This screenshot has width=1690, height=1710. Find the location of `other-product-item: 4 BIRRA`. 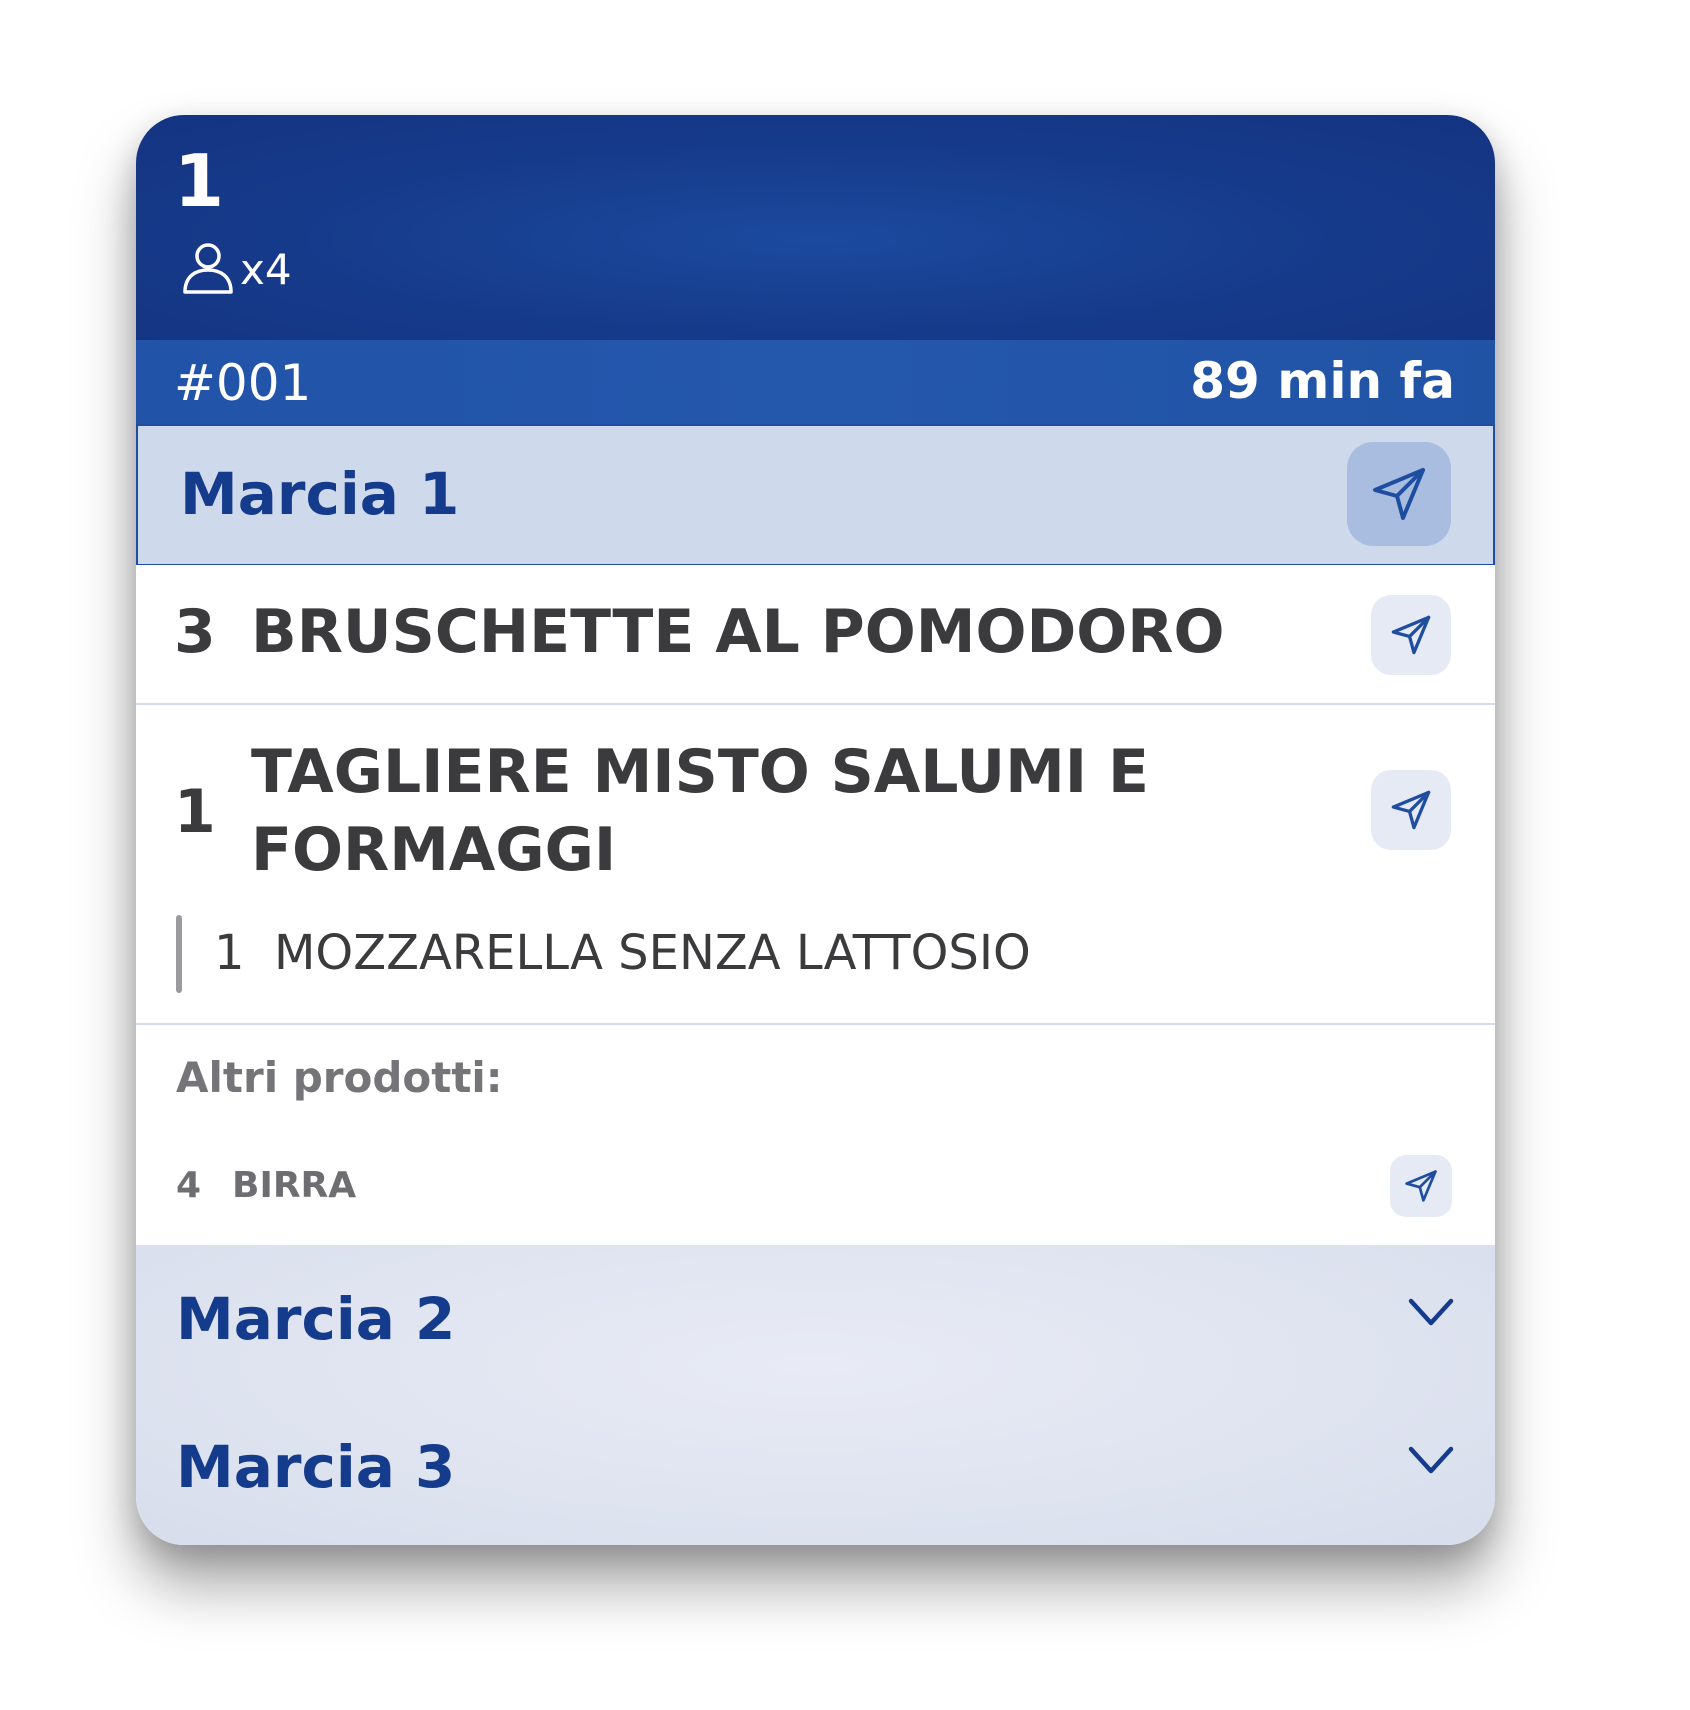

other-product-item: 4 BIRRA is located at coordinates (815, 1185).